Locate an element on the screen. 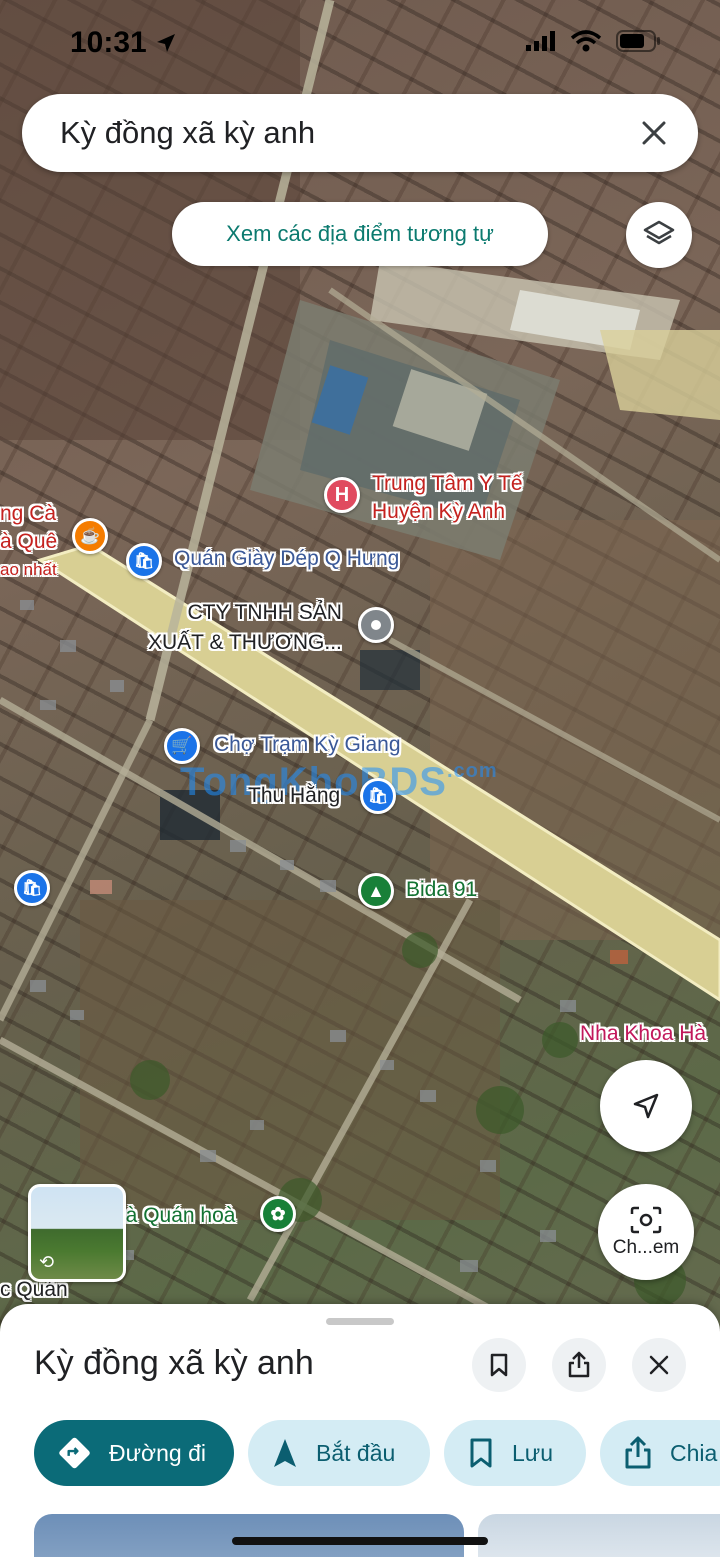 The height and width of the screenshot is (1557, 720). home-indicator is located at coordinates (360, 1541).